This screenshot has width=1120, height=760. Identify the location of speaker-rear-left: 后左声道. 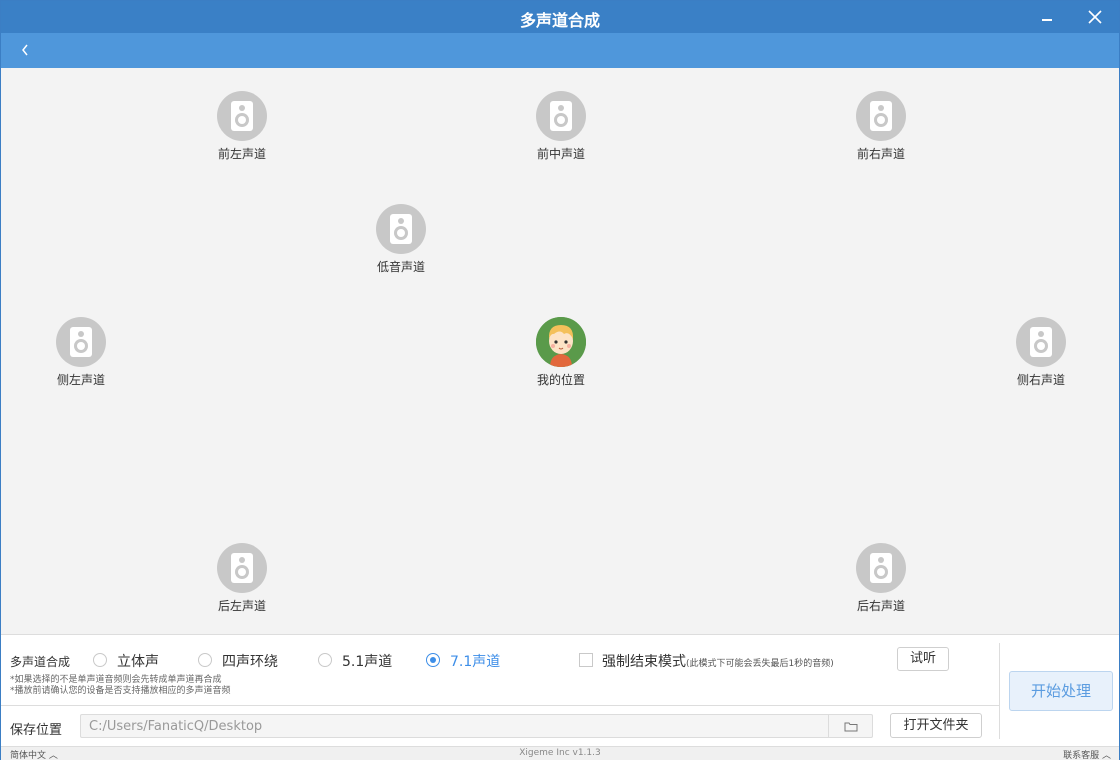
(242, 578).